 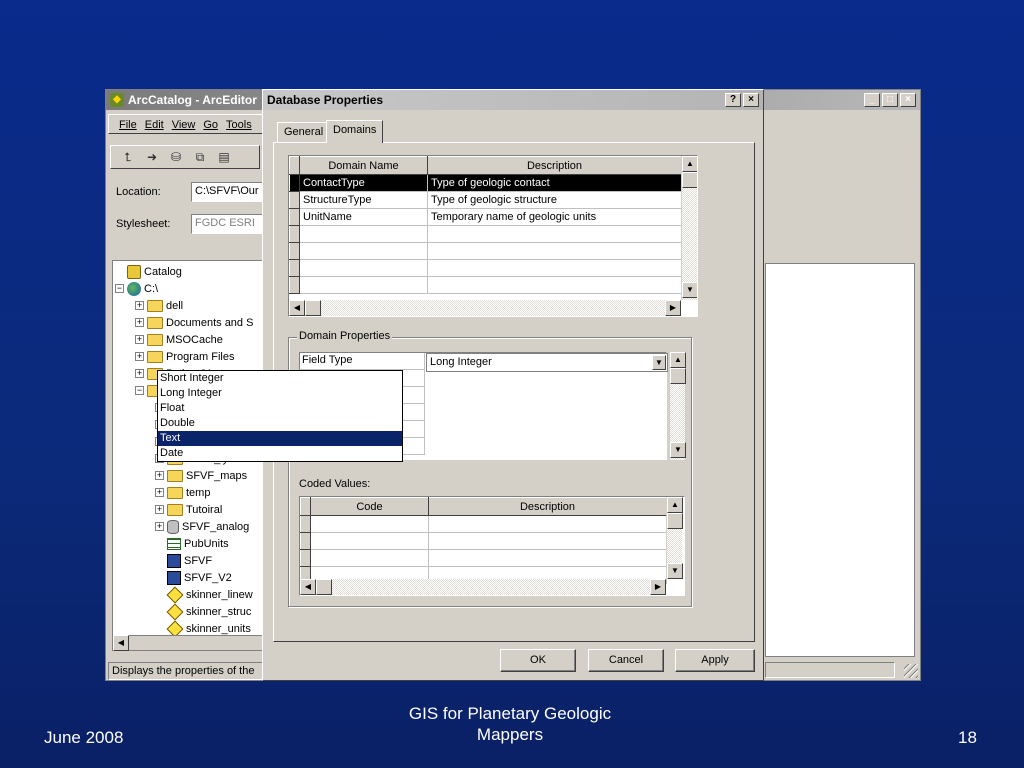 I want to click on coded-values-grid: Code Description ▲ ▼ ◀ ▶, so click(x=492, y=546).